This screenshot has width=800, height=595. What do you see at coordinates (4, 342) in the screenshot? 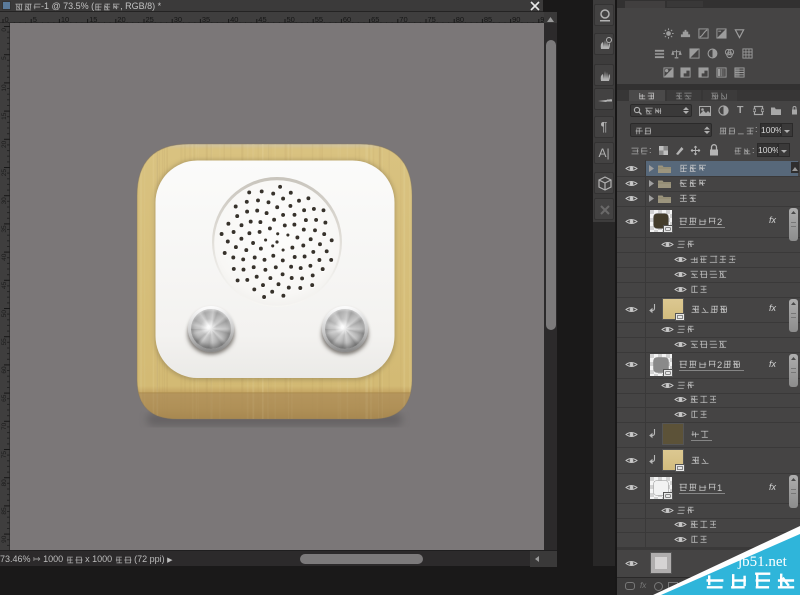
I see `svg-text: 55` at bounding box center [4, 342].